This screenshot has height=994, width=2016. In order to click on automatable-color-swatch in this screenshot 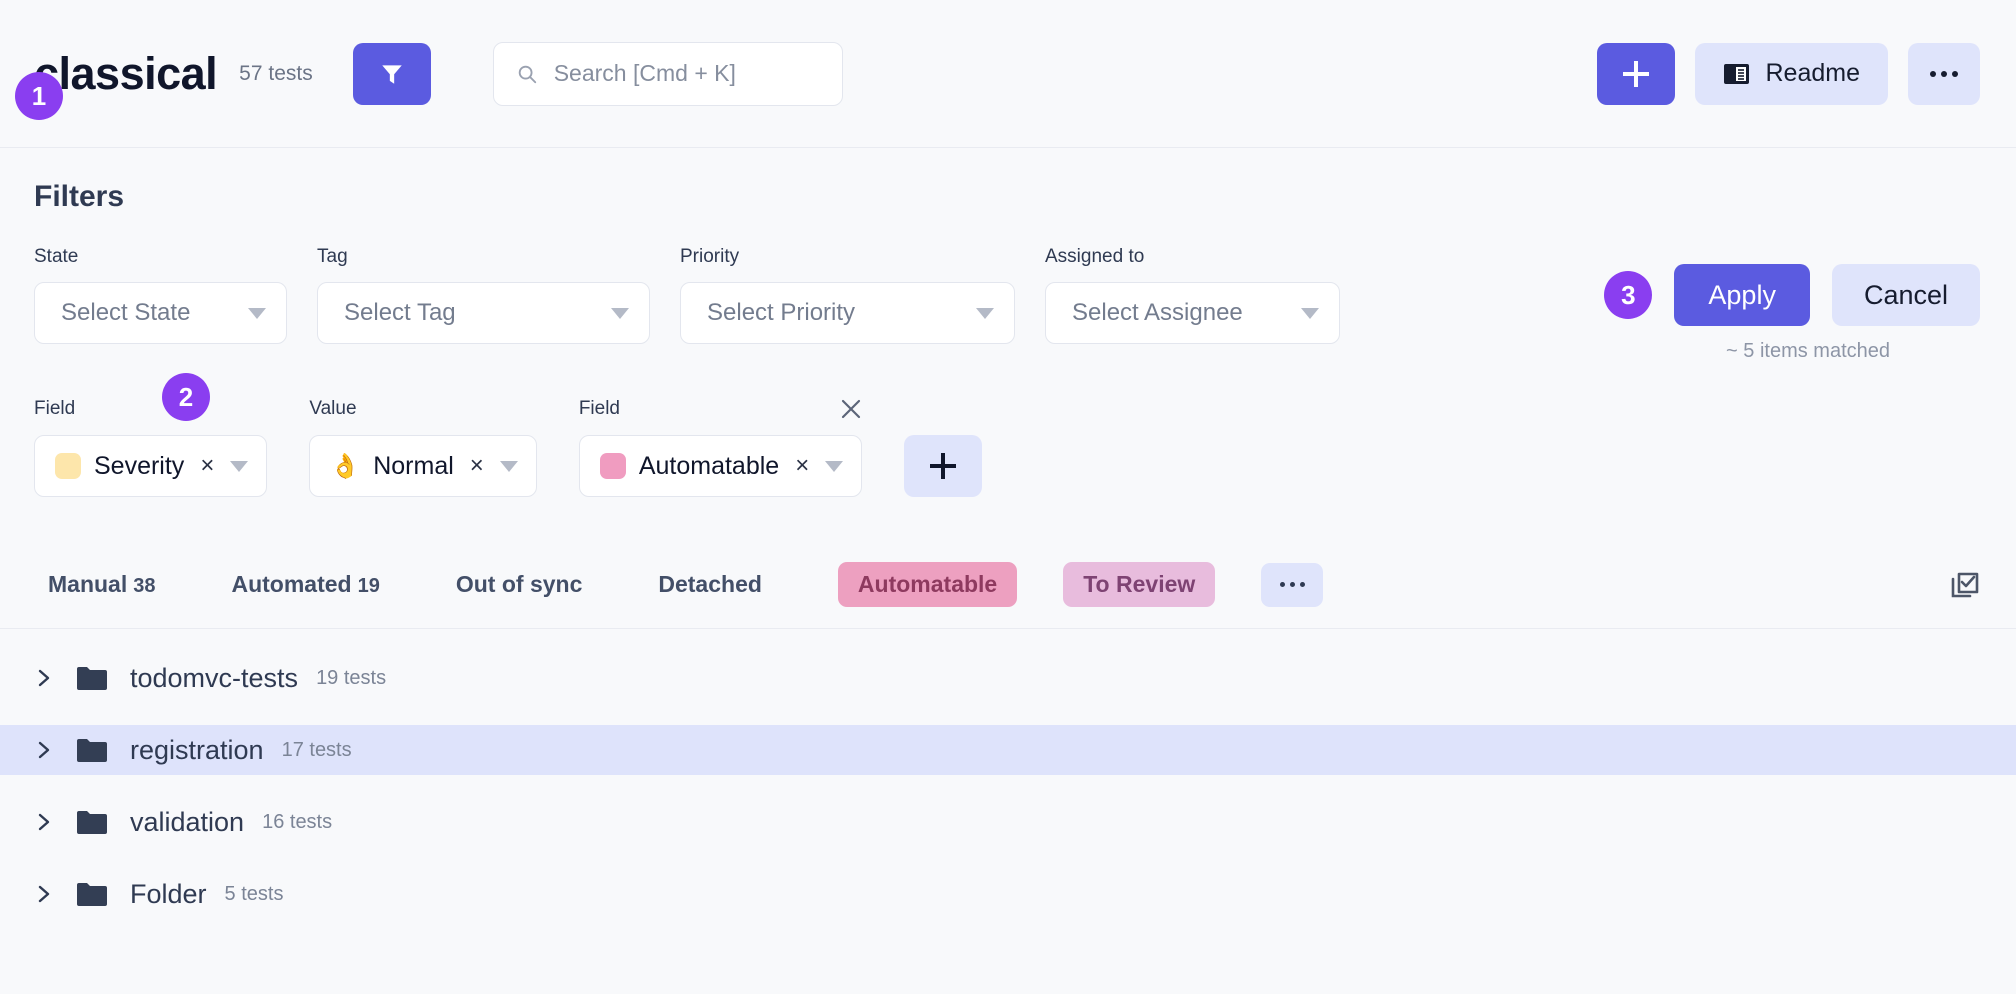, I will do `click(612, 466)`.